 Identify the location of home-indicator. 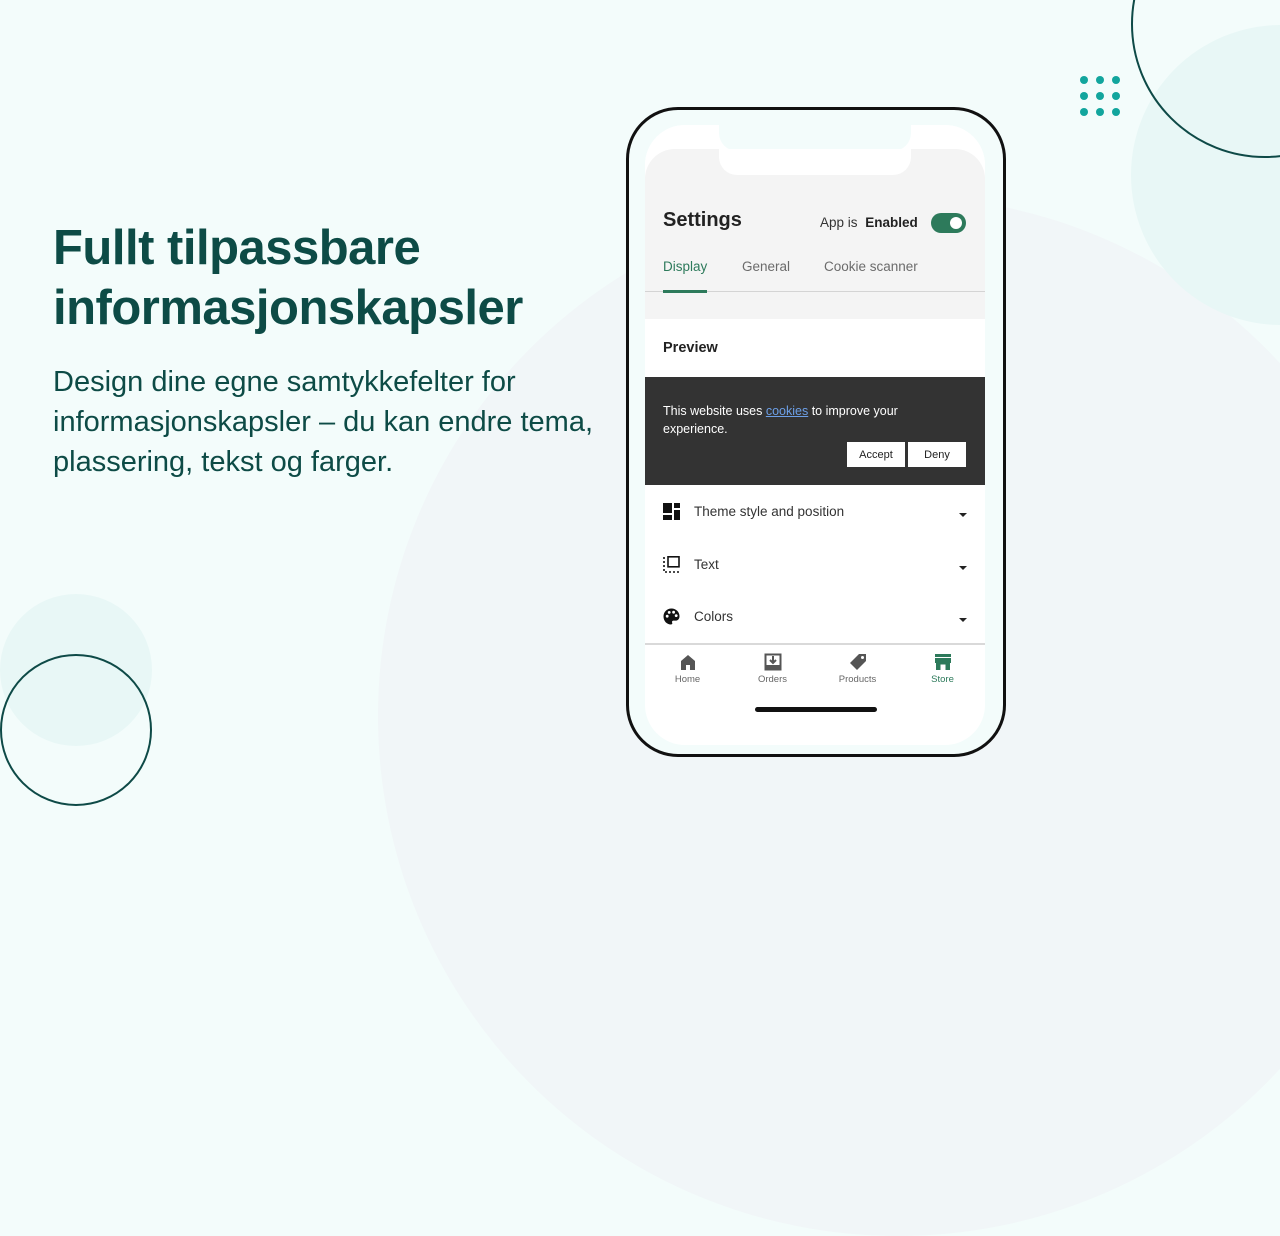
(816, 709).